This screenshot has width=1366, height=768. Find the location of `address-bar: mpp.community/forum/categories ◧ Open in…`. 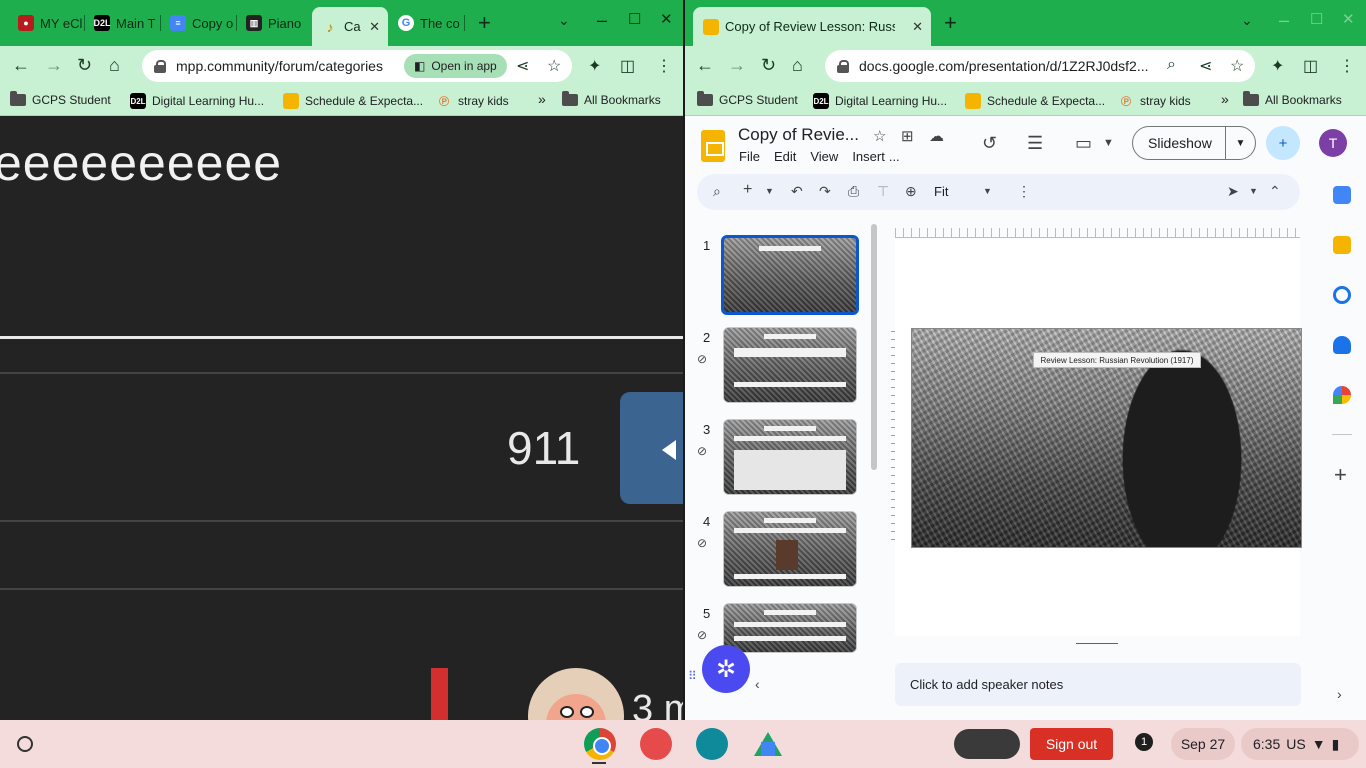

address-bar: mpp.community/forum/categories ◧ Open in… is located at coordinates (357, 66).